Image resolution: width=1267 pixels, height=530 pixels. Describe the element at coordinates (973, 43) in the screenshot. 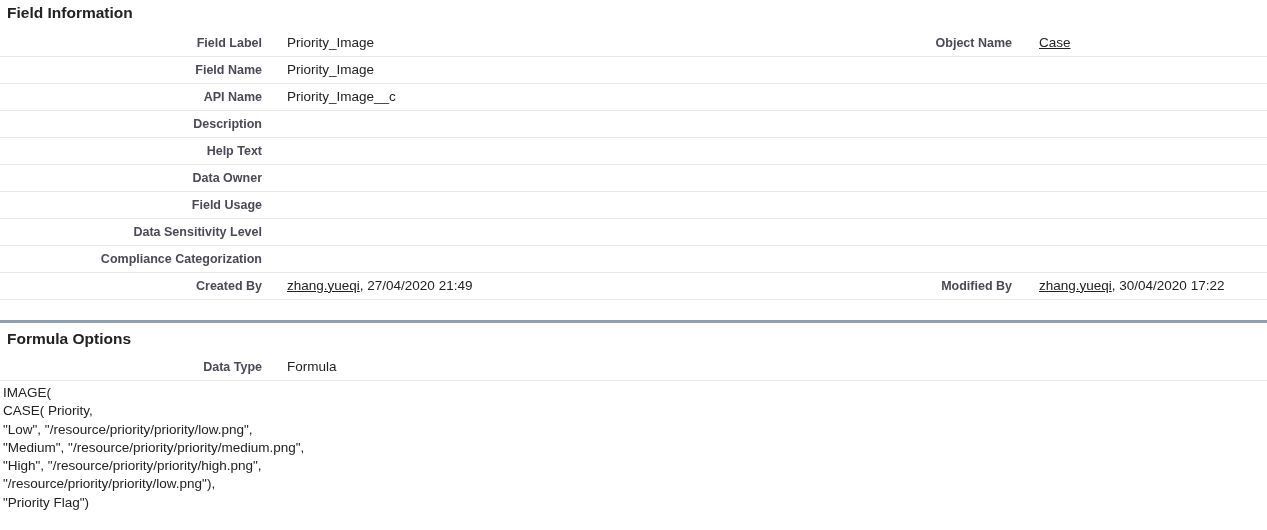

I see `field-label: Object Name` at that location.